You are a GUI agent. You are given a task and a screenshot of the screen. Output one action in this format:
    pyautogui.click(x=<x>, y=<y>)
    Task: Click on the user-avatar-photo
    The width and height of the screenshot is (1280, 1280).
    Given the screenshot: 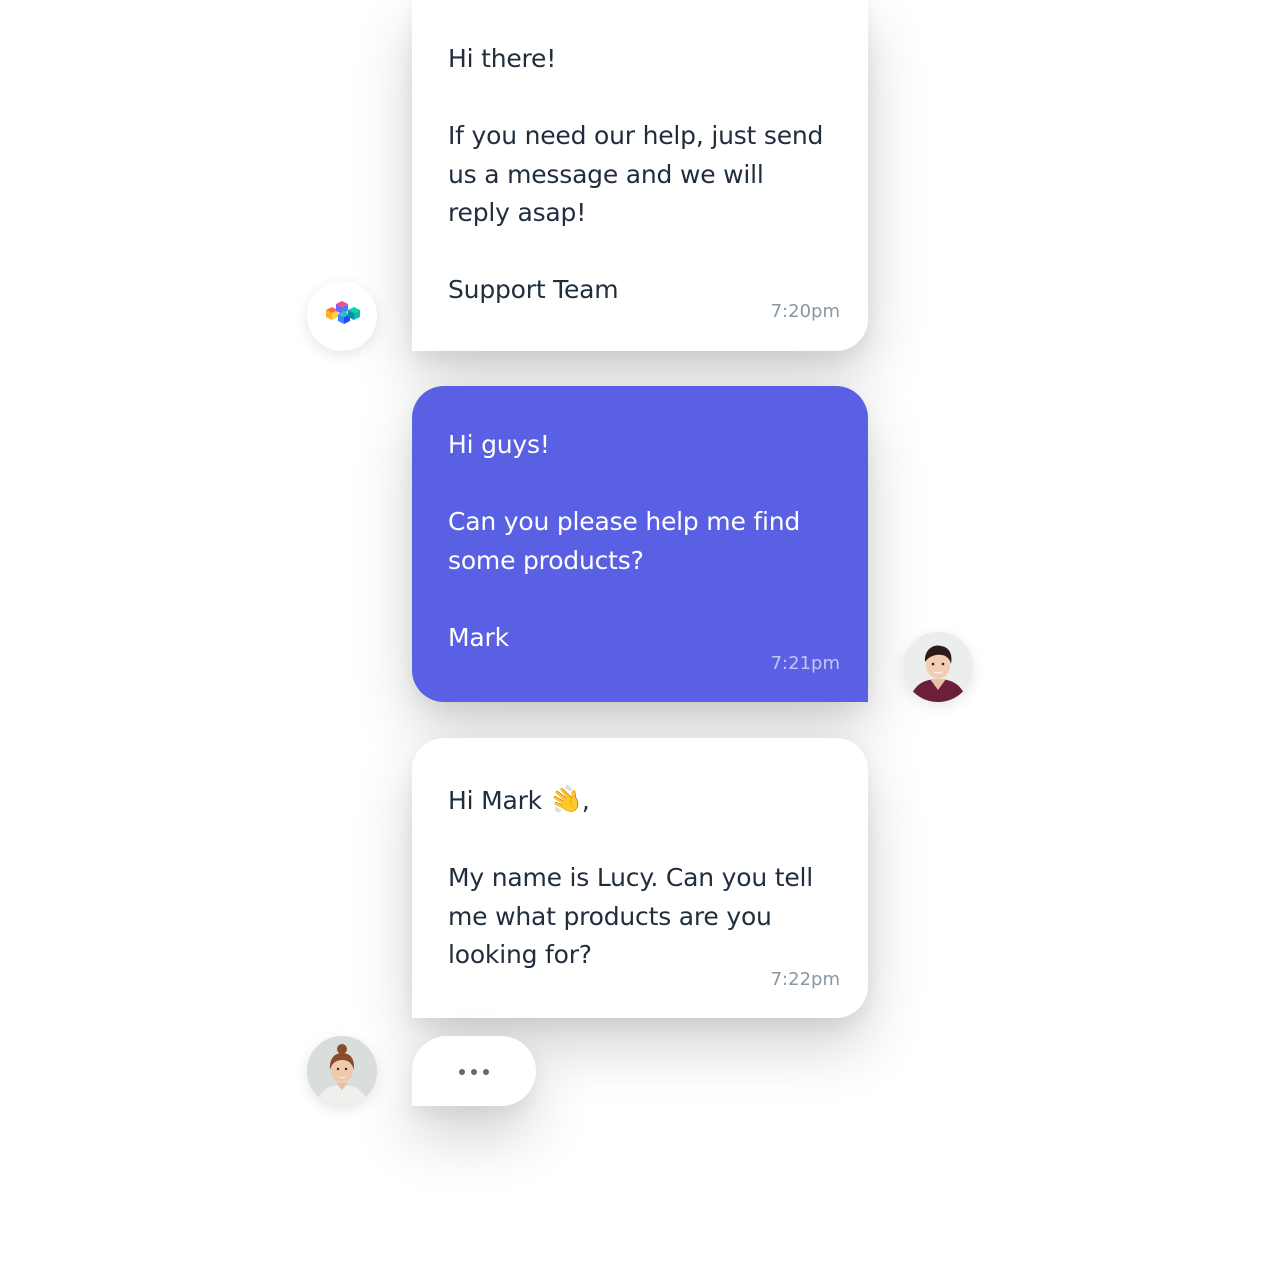 What is the action you would take?
    pyautogui.click(x=938, y=667)
    